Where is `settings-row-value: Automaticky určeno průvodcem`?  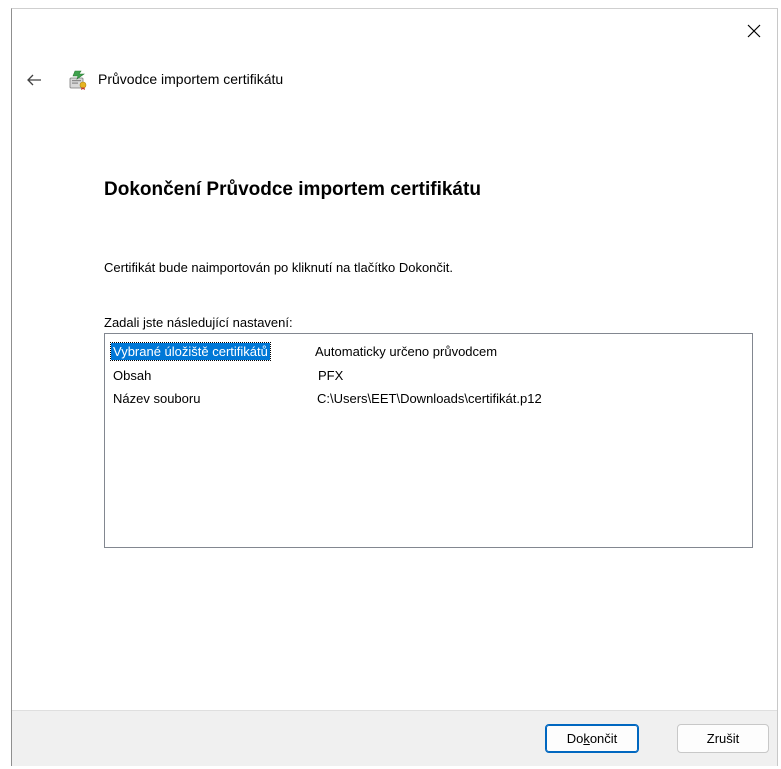 settings-row-value: Automaticky určeno průvodcem is located at coordinates (406, 351).